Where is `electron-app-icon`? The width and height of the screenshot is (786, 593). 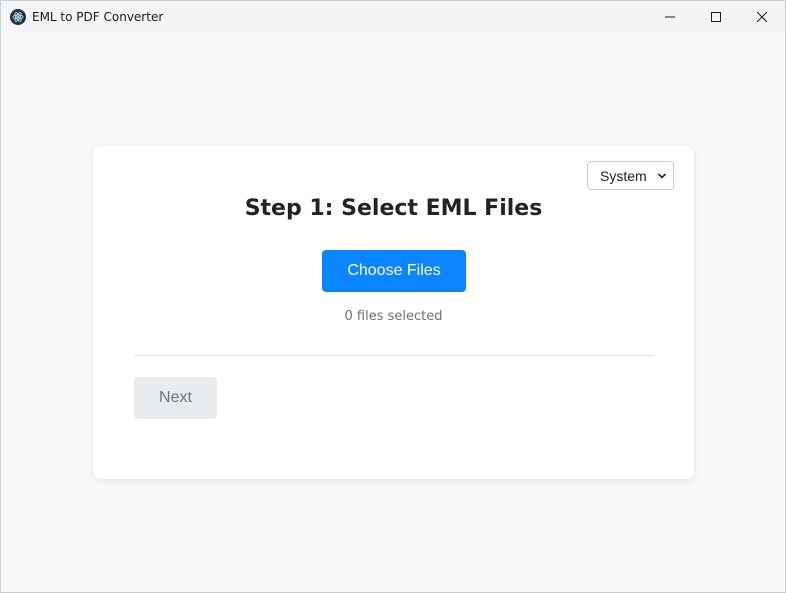
electron-app-icon is located at coordinates (18, 16).